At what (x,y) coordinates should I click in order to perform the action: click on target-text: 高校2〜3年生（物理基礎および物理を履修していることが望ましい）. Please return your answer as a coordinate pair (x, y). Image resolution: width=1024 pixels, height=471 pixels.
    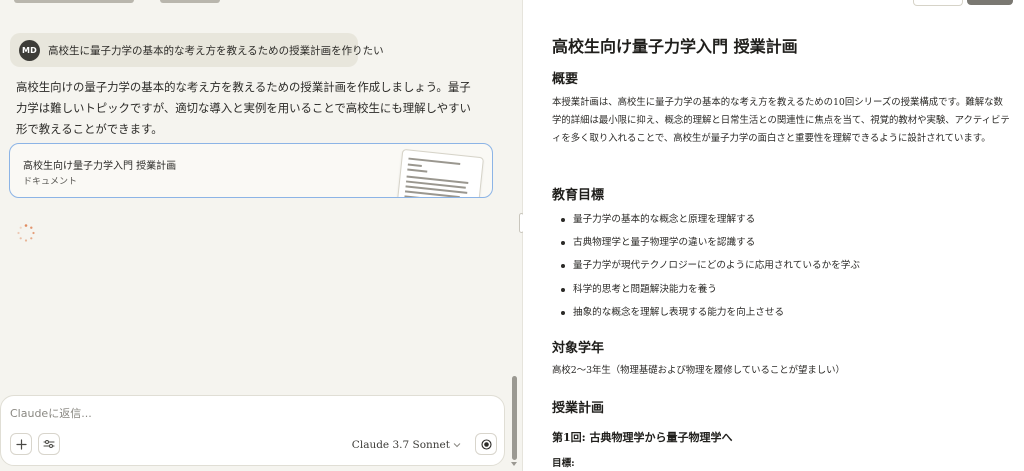
    Looking at the image, I should click on (698, 370).